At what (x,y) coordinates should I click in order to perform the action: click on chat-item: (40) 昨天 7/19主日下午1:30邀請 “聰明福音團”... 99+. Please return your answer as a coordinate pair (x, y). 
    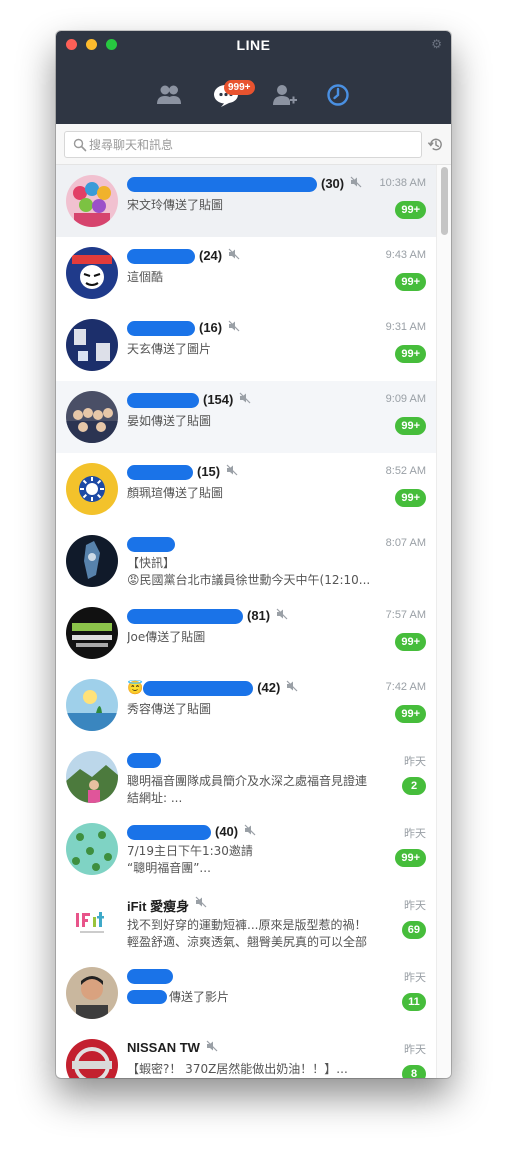
    Looking at the image, I should click on (246, 849).